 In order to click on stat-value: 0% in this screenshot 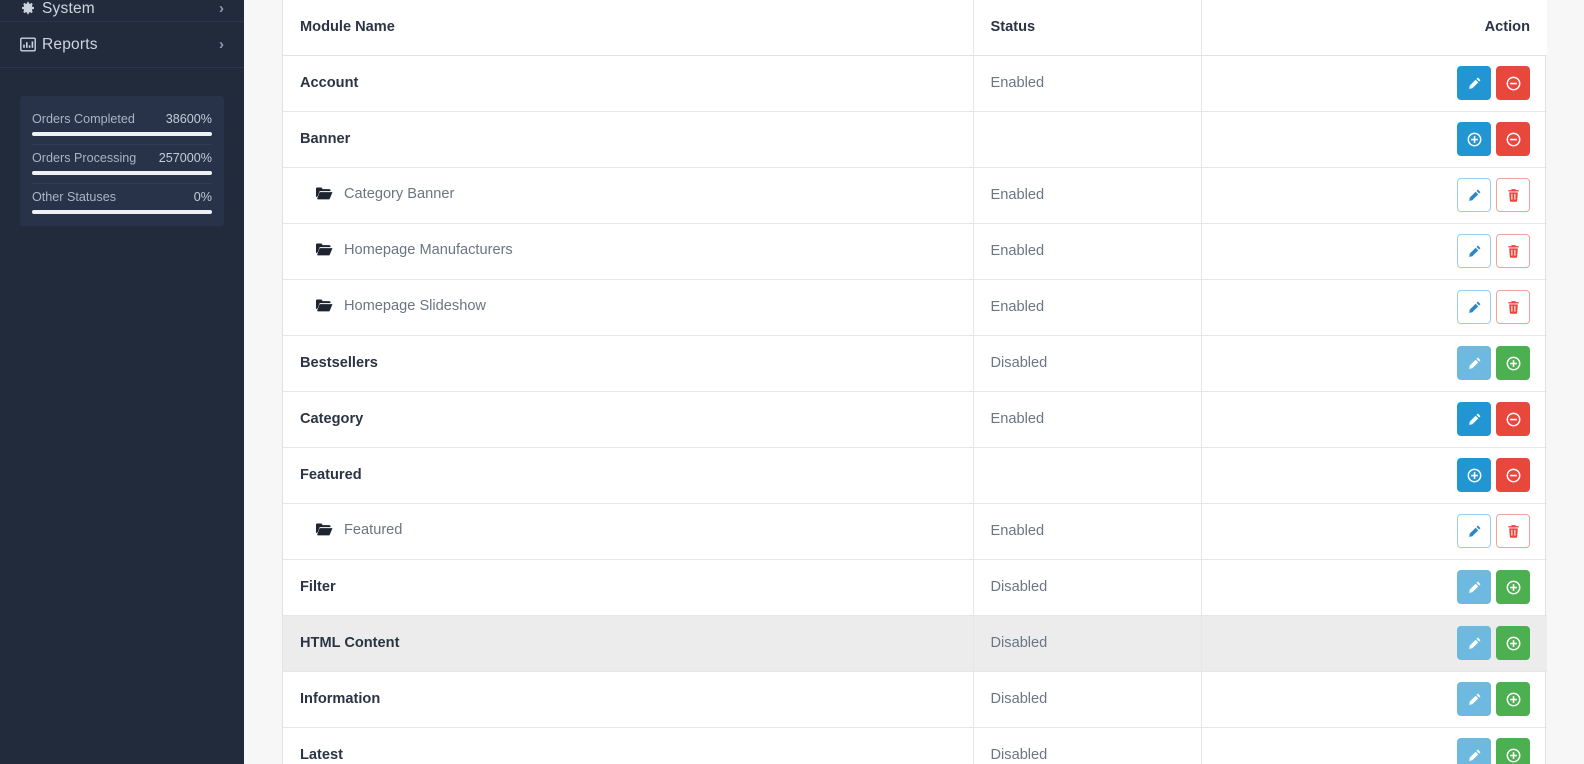, I will do `click(202, 197)`.